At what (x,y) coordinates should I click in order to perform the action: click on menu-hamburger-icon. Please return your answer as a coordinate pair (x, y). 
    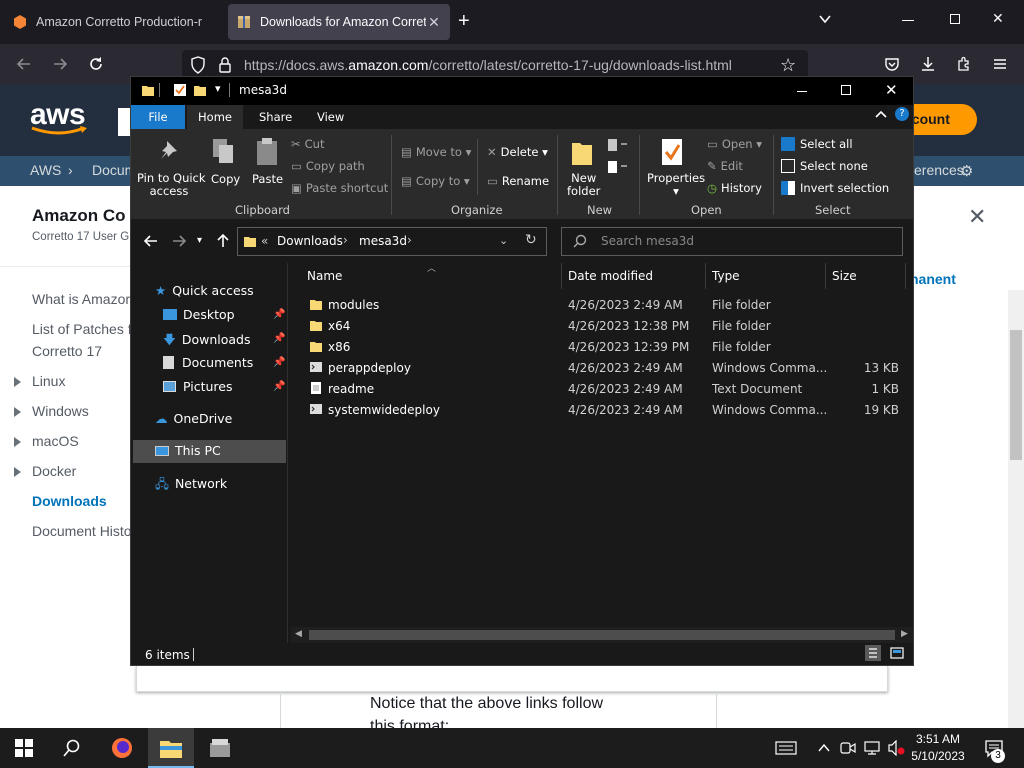
    Looking at the image, I should click on (1000, 64).